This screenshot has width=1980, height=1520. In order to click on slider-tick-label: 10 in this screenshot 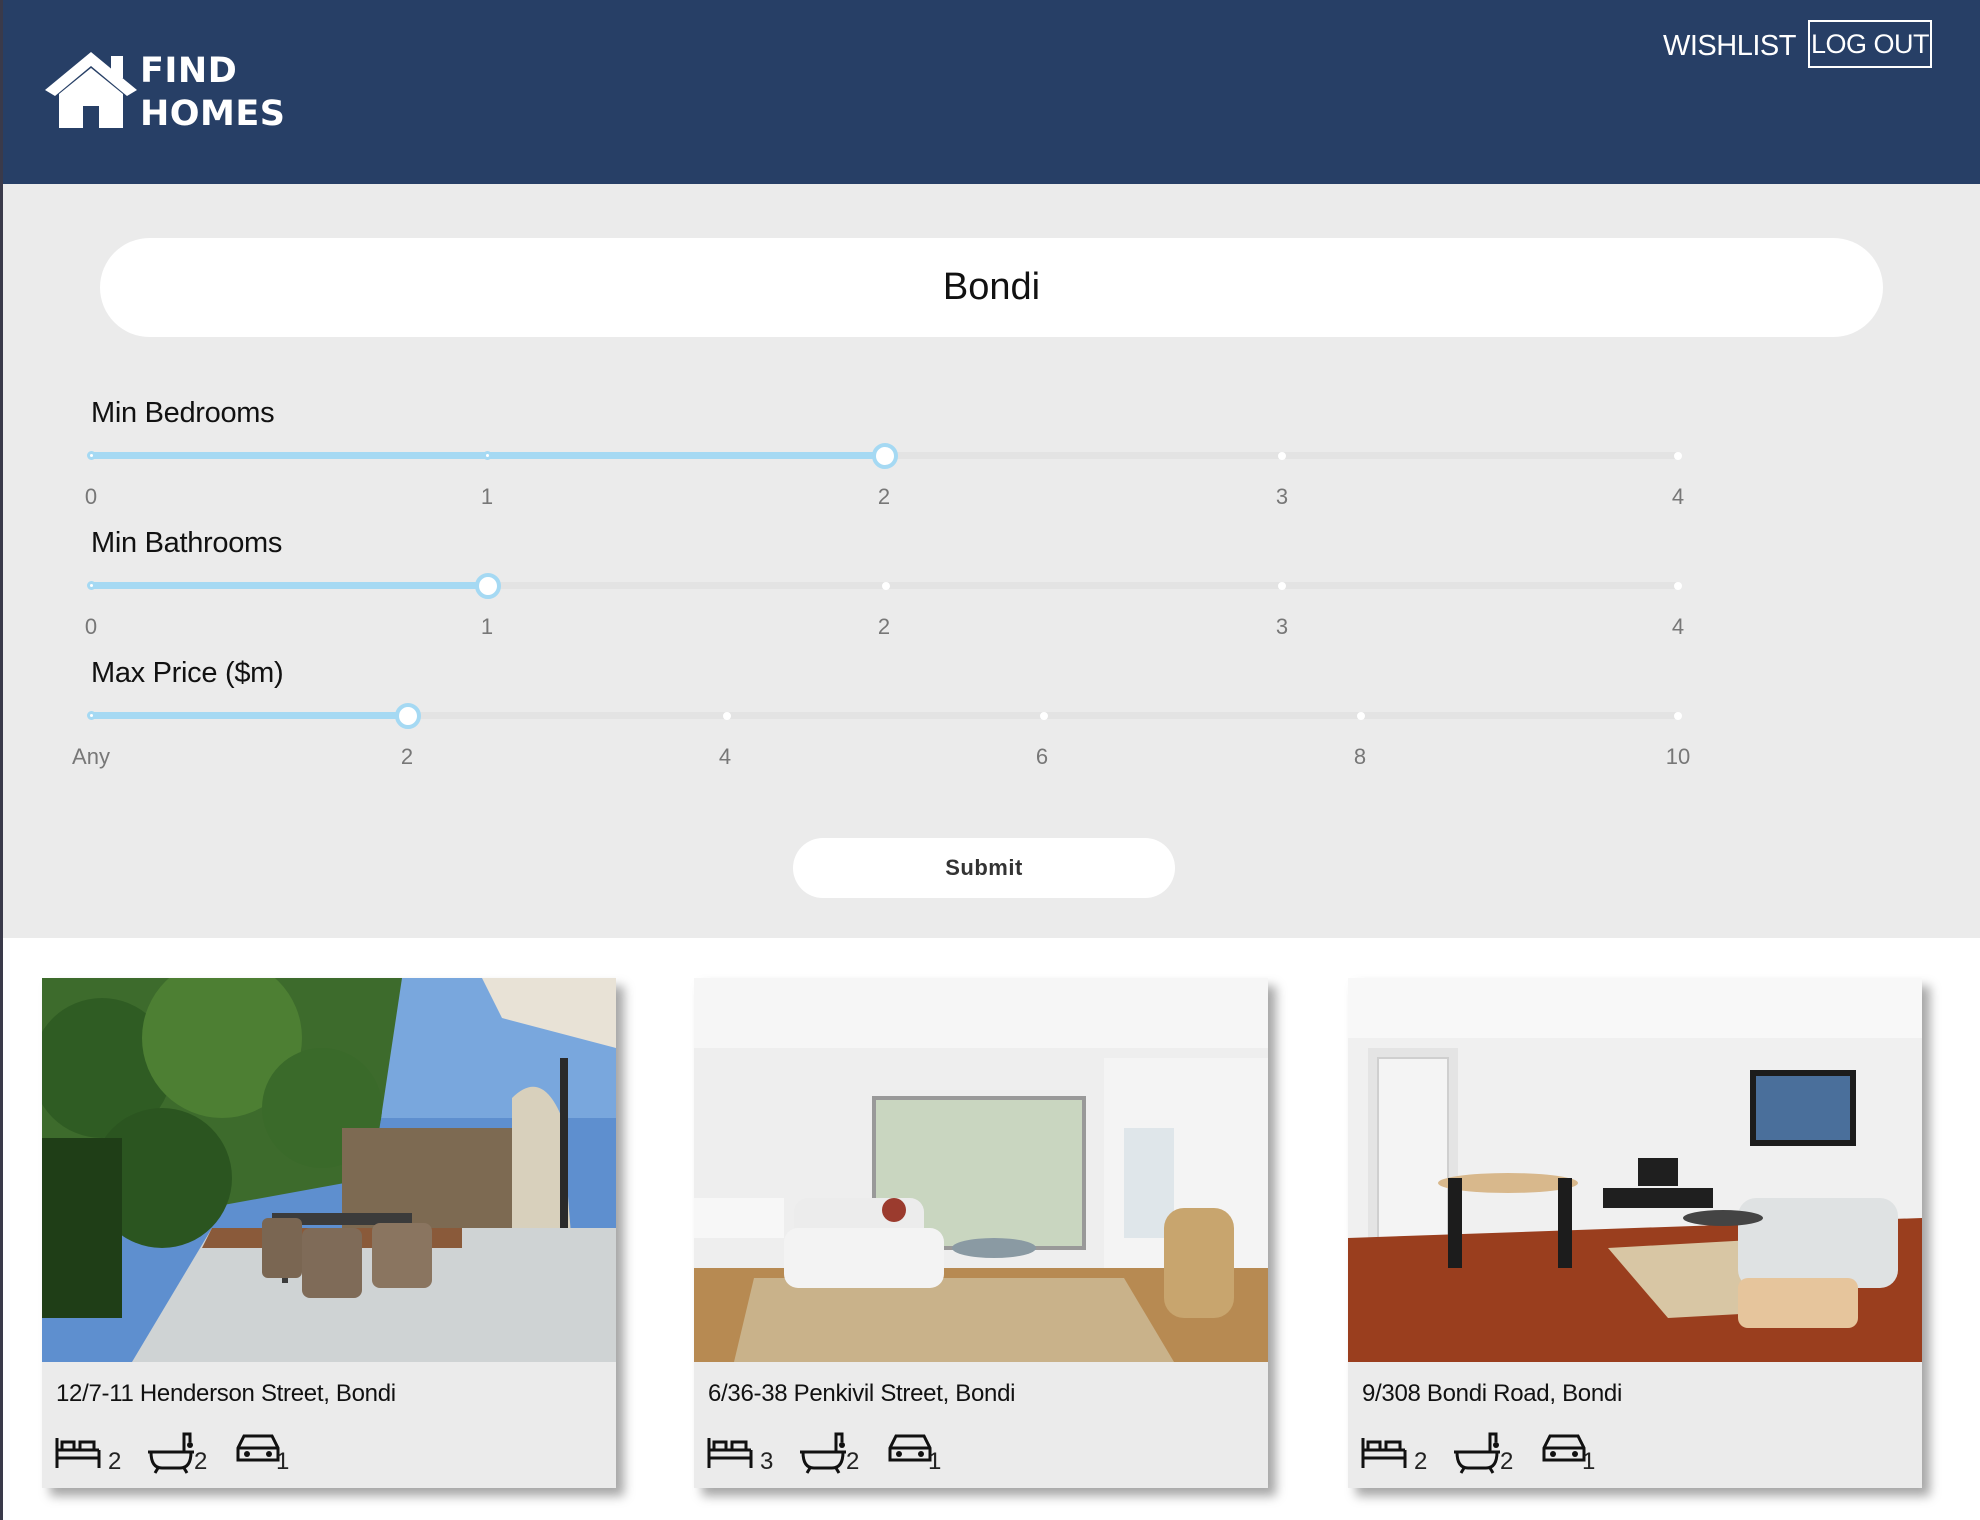, I will do `click(1678, 756)`.